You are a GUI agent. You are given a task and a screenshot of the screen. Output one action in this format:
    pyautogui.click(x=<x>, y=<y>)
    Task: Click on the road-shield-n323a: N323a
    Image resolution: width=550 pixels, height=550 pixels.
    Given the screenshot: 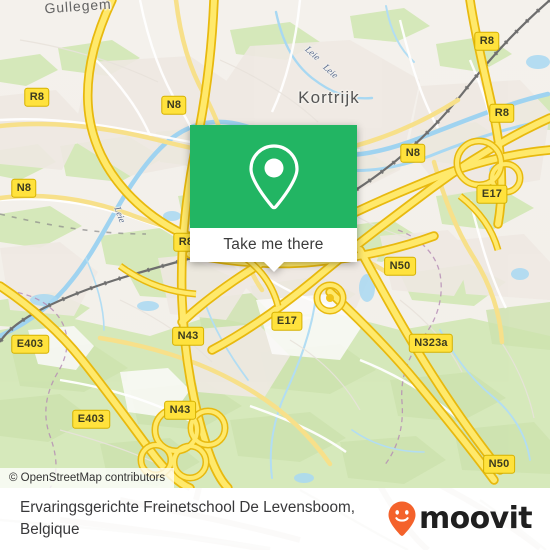 What is the action you would take?
    pyautogui.click(x=431, y=343)
    